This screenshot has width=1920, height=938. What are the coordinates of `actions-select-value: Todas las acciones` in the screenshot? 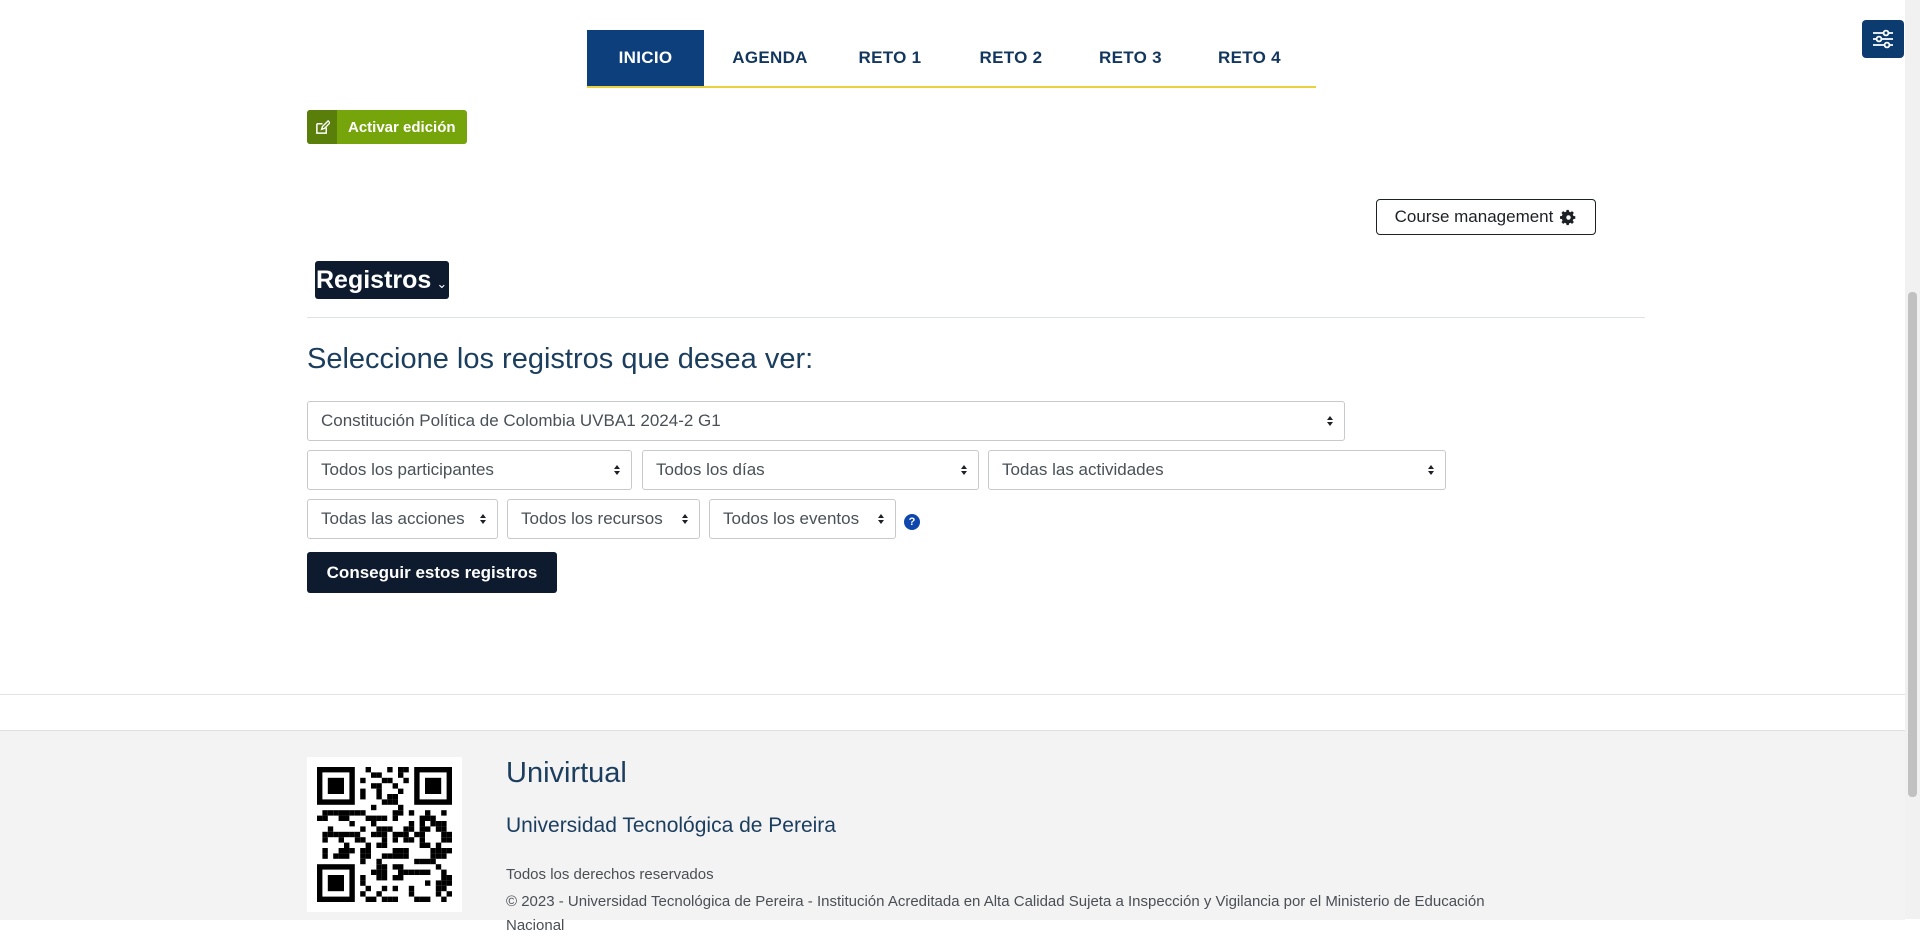 It's located at (393, 518).